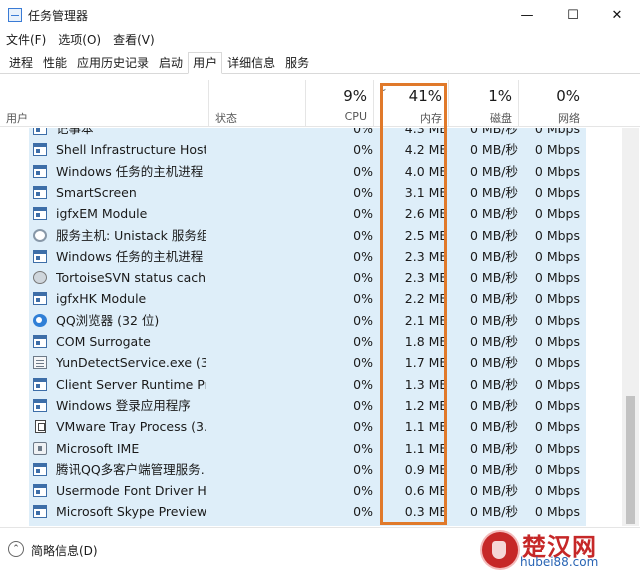 Image resolution: width=640 pixels, height=571 pixels. What do you see at coordinates (293, 405) in the screenshot?
I see `process-row: Windows 登录应用程序 0% 1.2 MB 0 MB/秒 0 Mbps` at bounding box center [293, 405].